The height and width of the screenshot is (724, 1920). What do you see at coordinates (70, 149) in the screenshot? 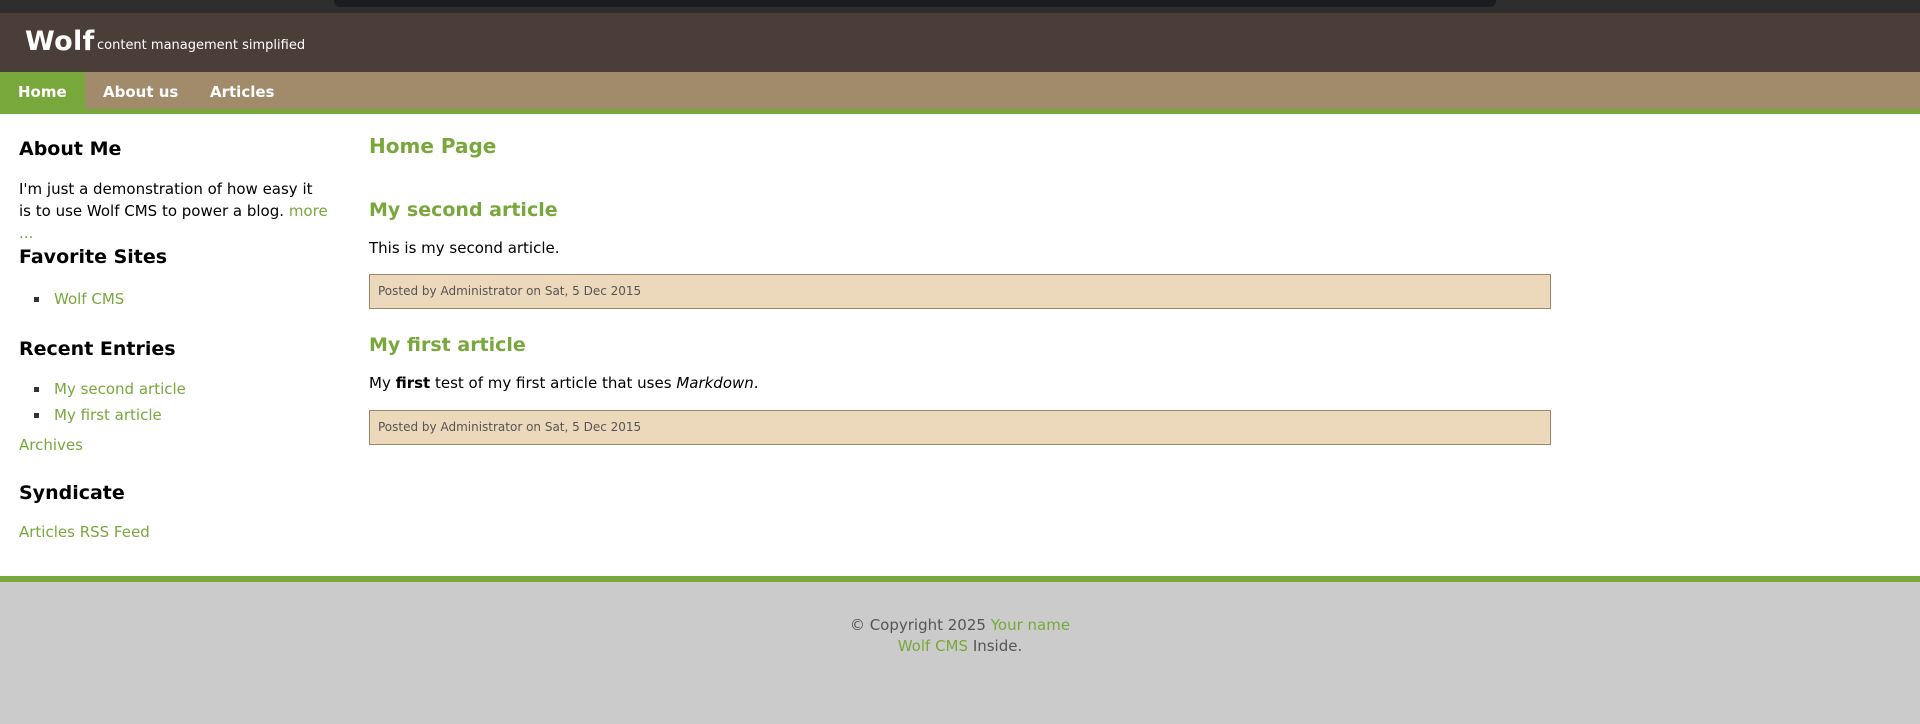
I see `about-me-heading: About Me` at bounding box center [70, 149].